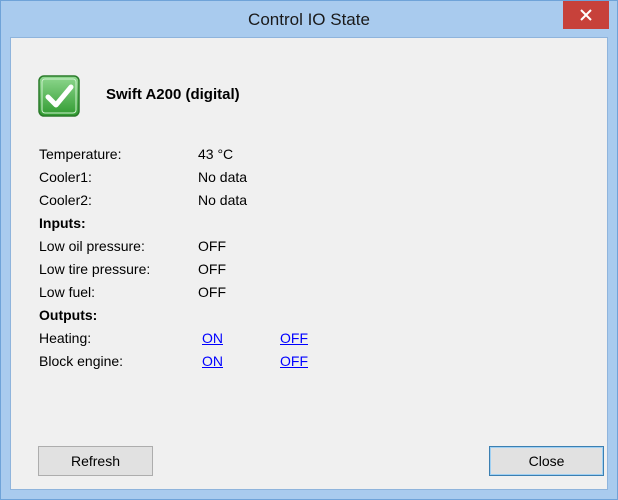 This screenshot has width=618, height=500. I want to click on output-label: Block engine:, so click(81, 361).